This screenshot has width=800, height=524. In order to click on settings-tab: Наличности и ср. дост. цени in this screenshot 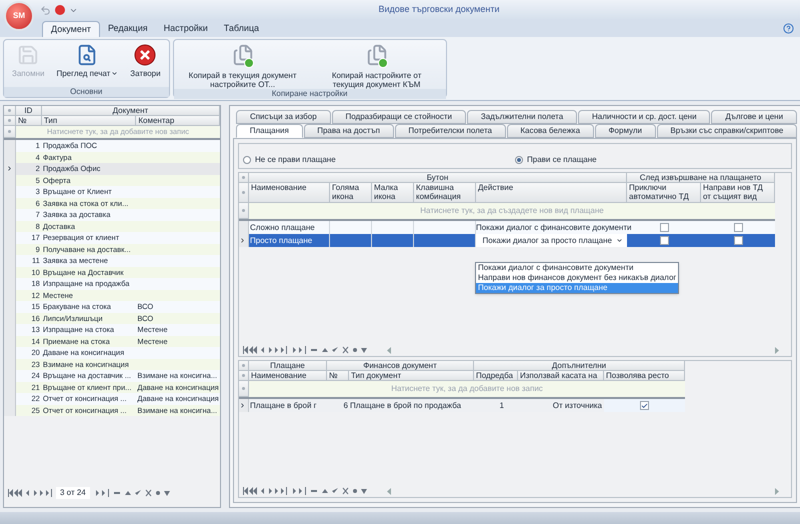, I will do `click(644, 117)`.